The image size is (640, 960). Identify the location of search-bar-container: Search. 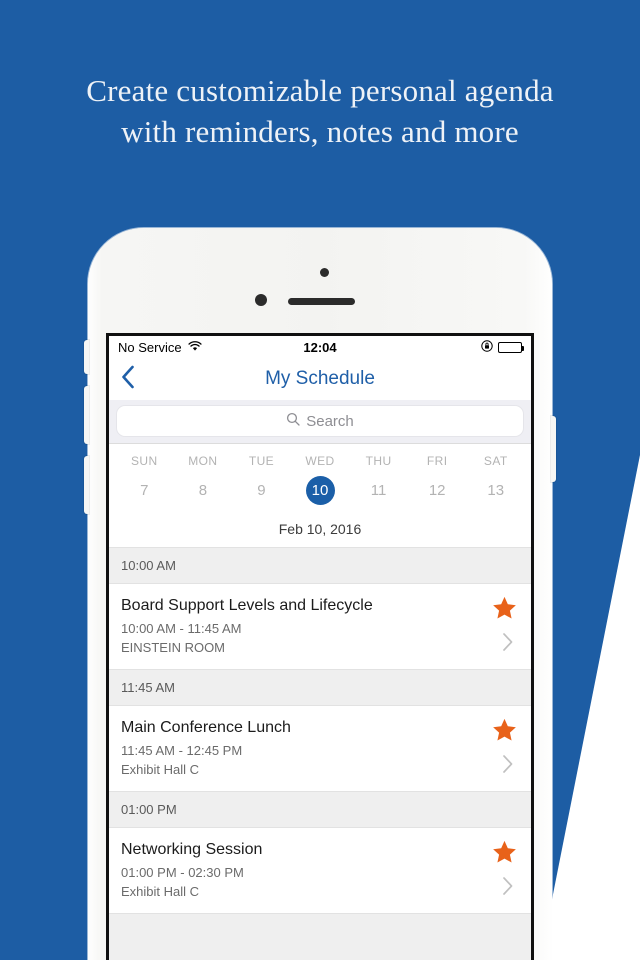
(320, 422).